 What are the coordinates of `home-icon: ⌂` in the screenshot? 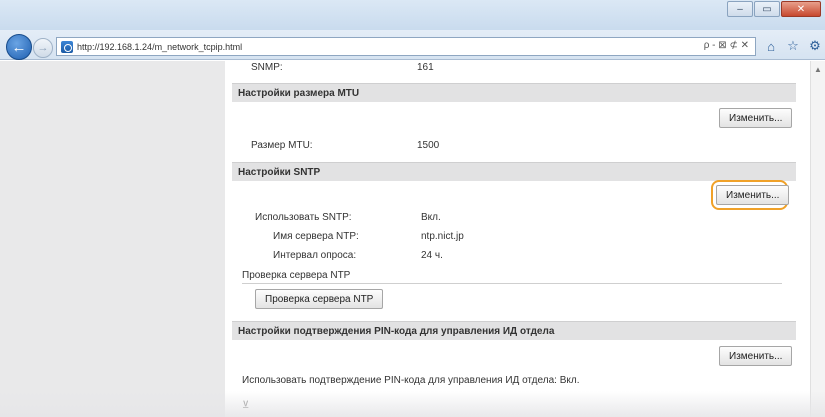 It's located at (771, 46).